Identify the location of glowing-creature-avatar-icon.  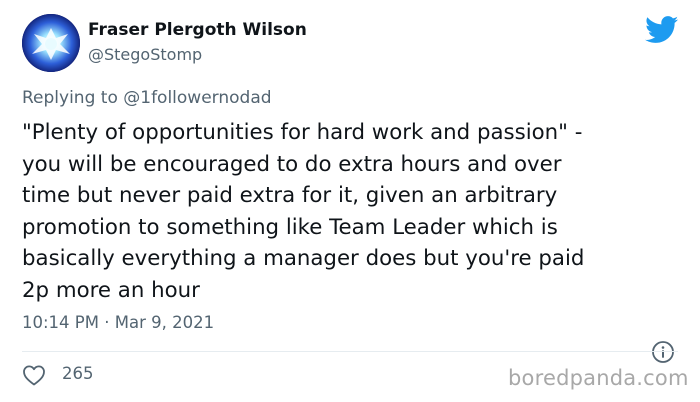
(51, 43).